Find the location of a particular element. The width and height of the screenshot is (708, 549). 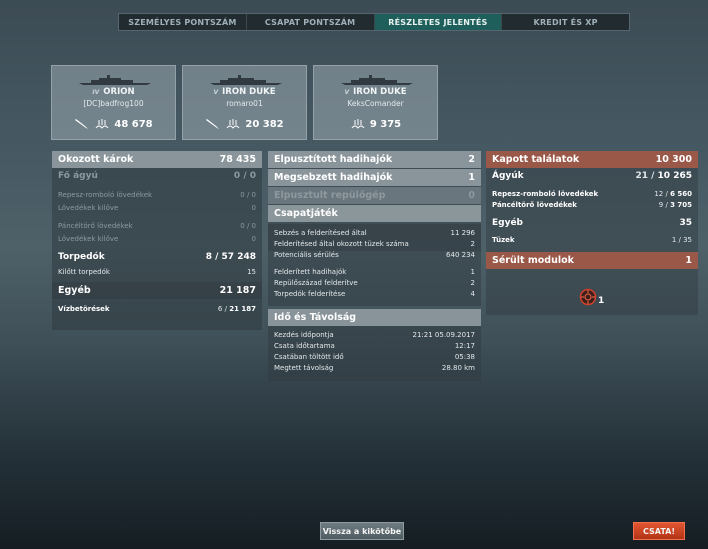

spotted-squadrons-row: Repülőszázad felderítve 2 is located at coordinates (374, 282).